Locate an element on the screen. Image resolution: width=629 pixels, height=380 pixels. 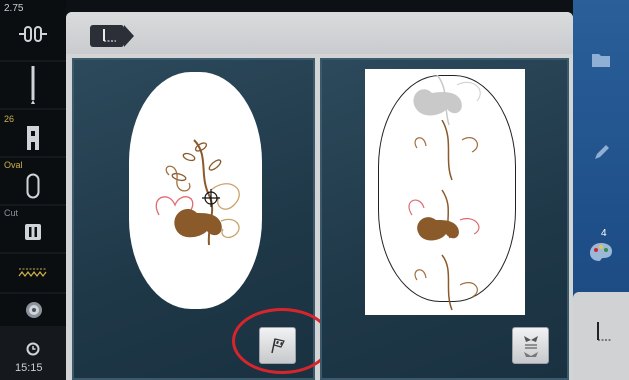
crosshair-icon is located at coordinates (211, 198).